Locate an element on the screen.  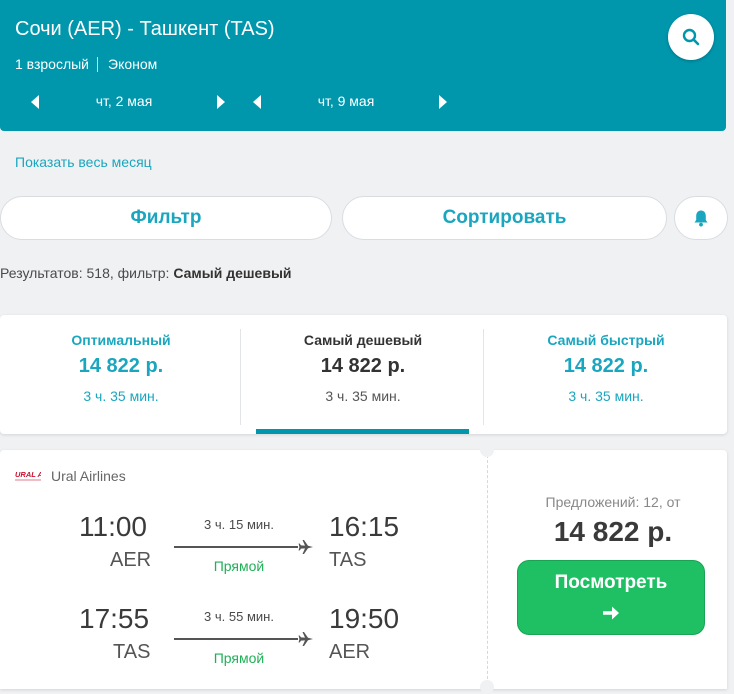
route-title: Сочи (AER) - Ташкент (TAS) is located at coordinates (145, 29).